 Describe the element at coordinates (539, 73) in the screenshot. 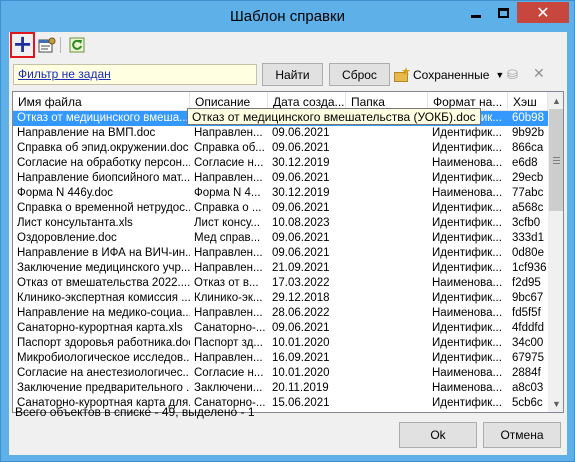

I see `clear-filter-icon: ✕` at that location.